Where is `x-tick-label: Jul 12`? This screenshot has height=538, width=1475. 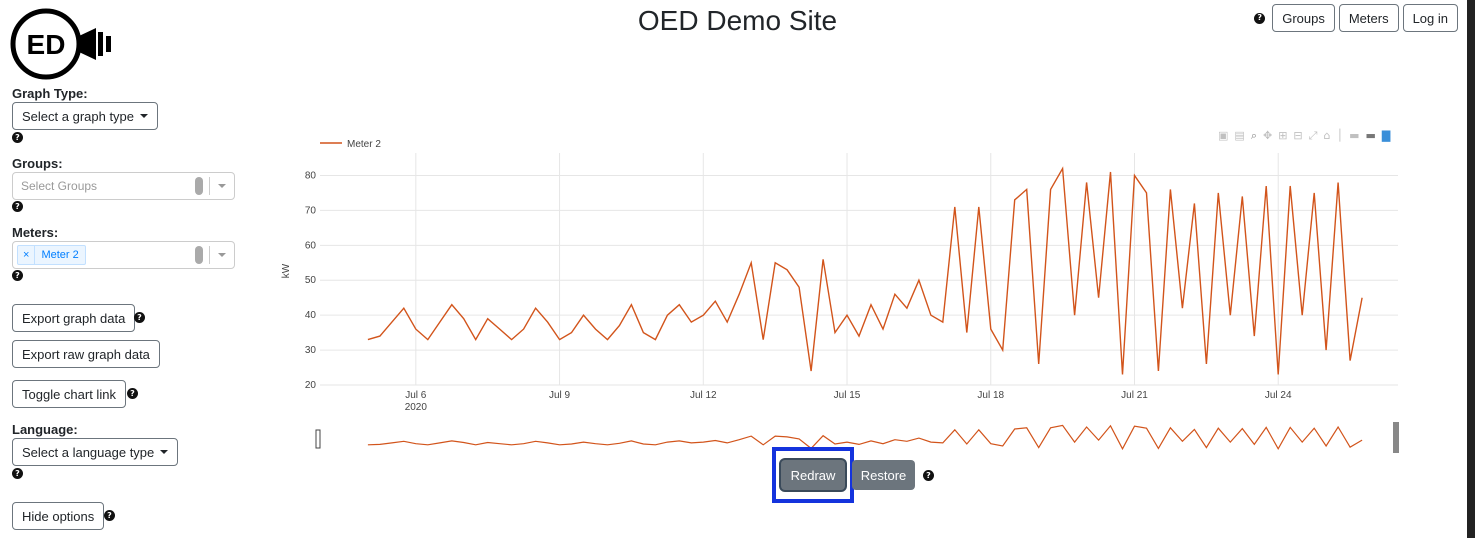 x-tick-label: Jul 12 is located at coordinates (703, 395).